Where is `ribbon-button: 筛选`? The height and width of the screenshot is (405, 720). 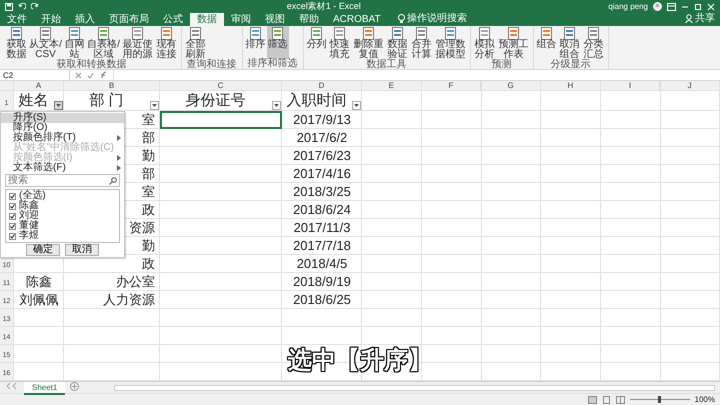
ribbon-button: 筛选 is located at coordinates (277, 42).